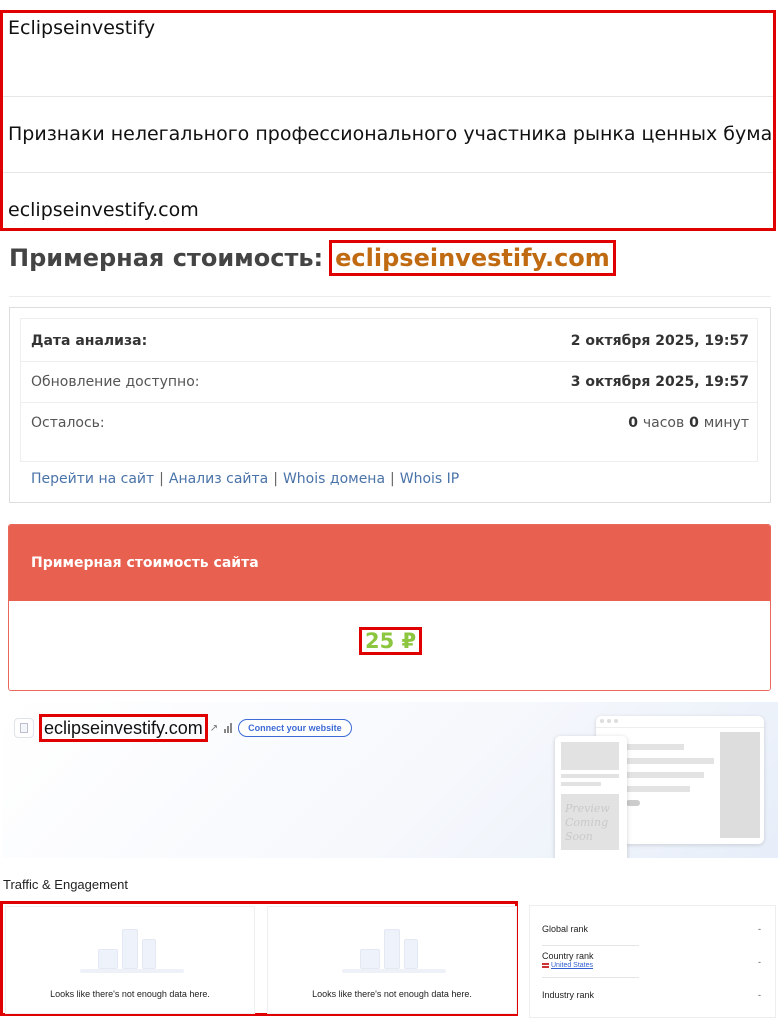  I want to click on country-rank-row: Country rank - United States, so click(654, 960).